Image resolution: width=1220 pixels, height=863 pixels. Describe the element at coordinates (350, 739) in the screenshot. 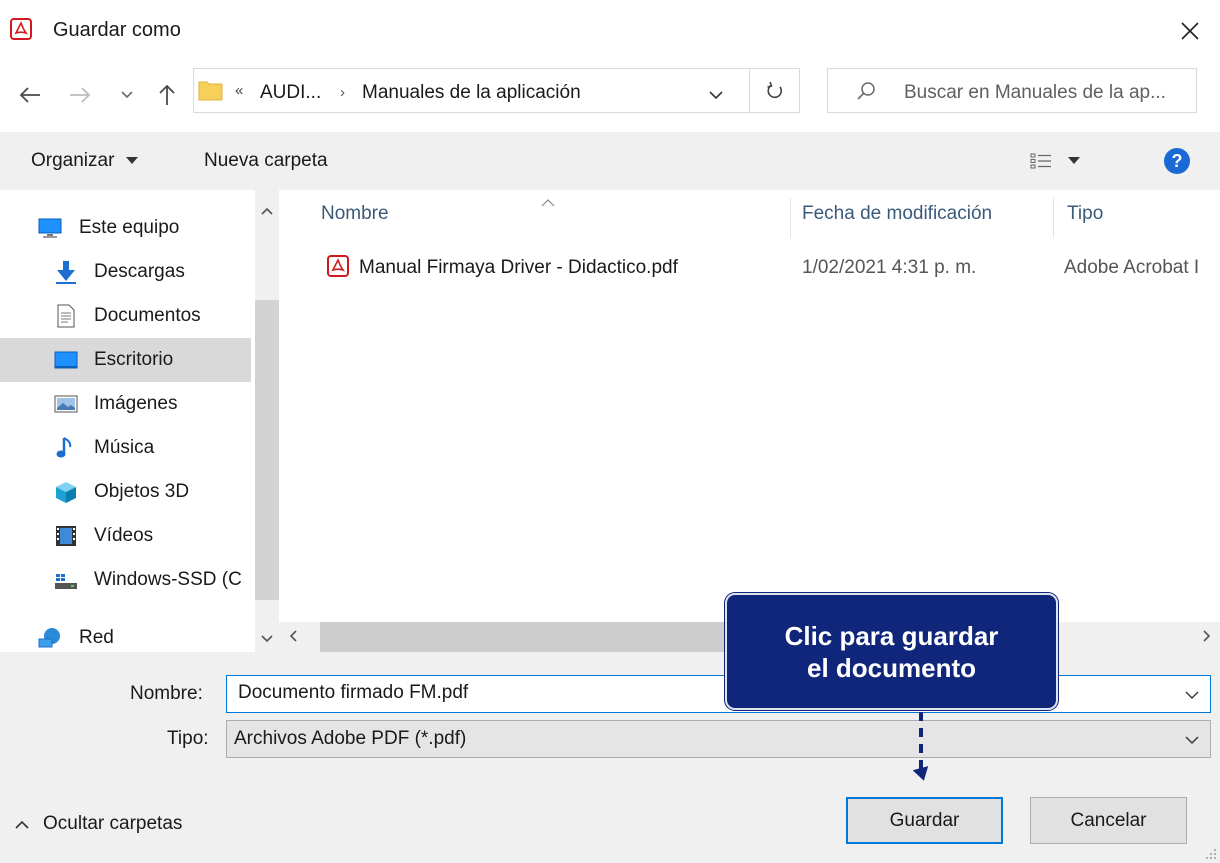

I see `filetype-value: Archivos Adobe PDF (*.pdf)` at that location.